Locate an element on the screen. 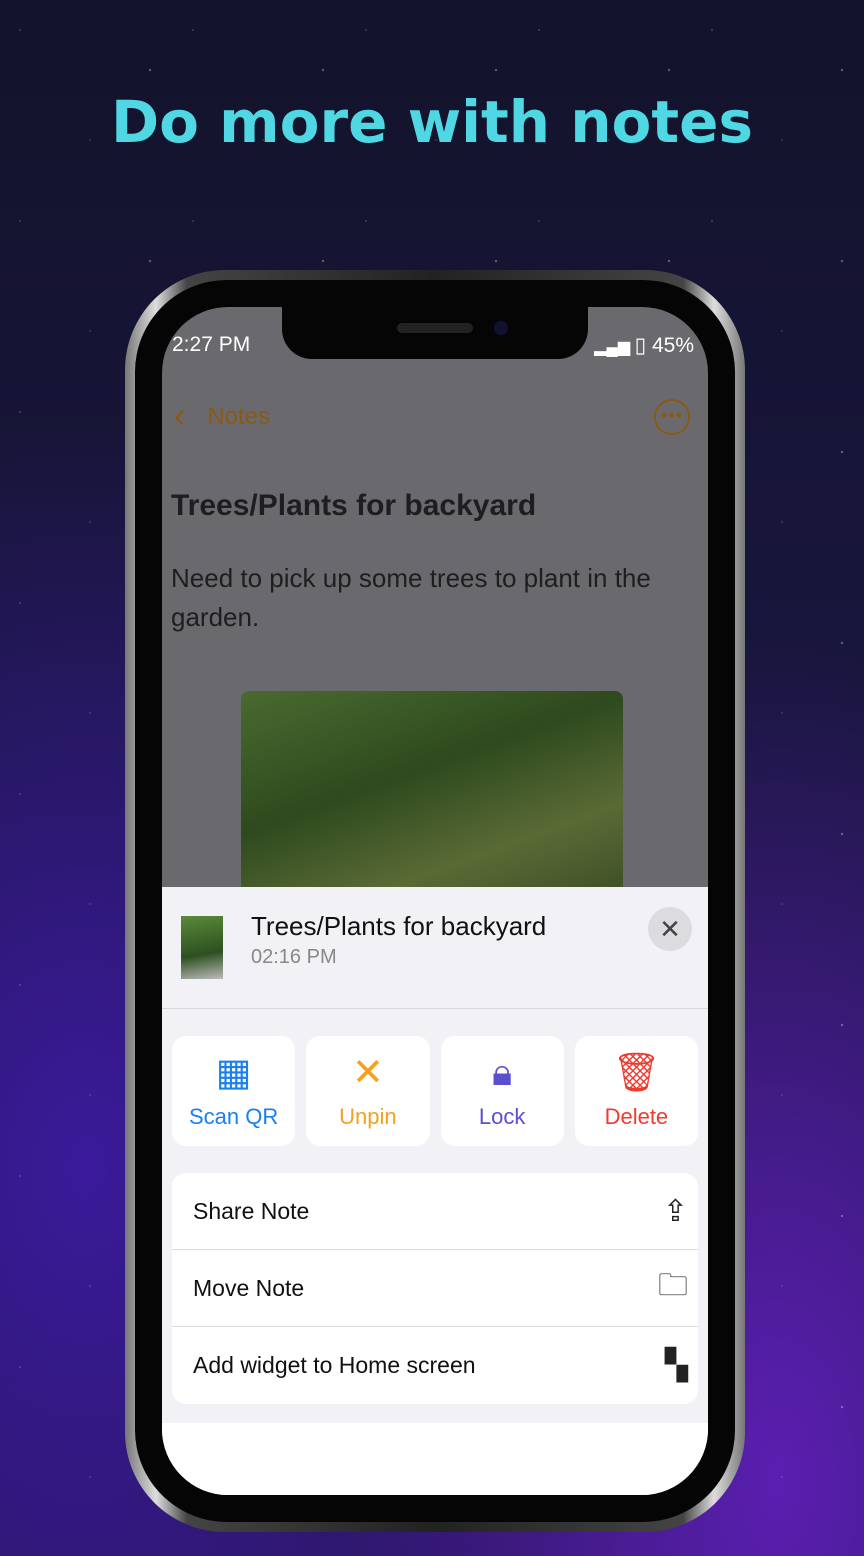  widget-icon: ▚ is located at coordinates (676, 1365).